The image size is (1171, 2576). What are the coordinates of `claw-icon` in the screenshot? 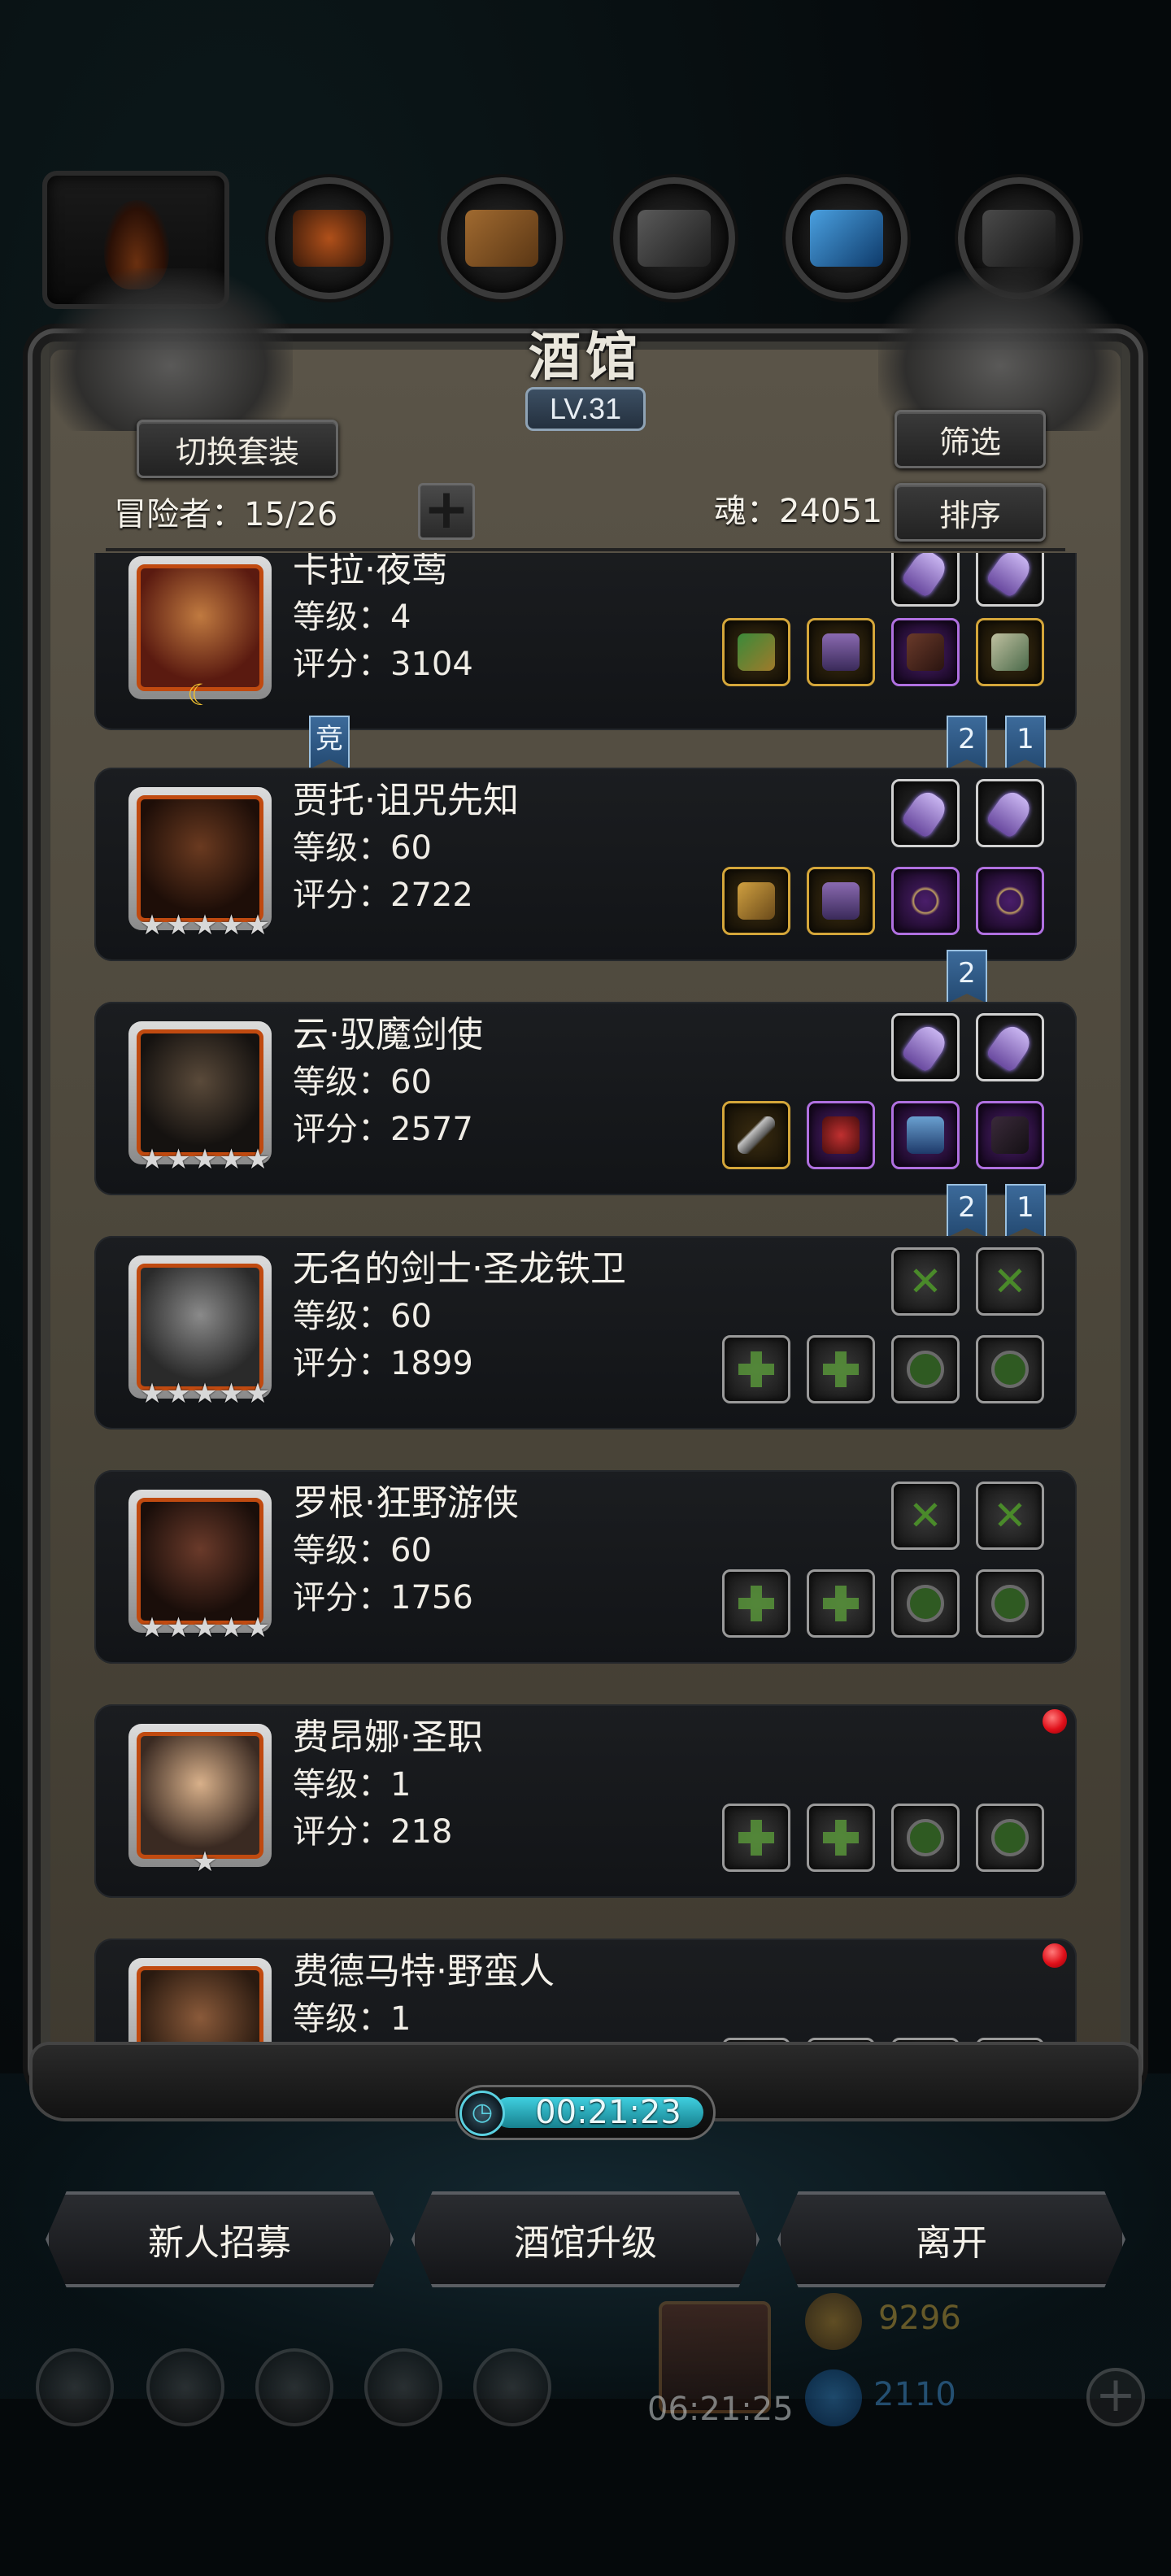 It's located at (1010, 652).